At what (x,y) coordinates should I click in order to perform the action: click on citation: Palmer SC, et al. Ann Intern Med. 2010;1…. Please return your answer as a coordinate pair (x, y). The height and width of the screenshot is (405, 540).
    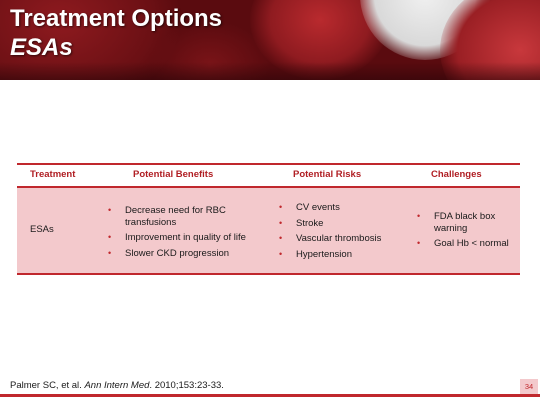
    Looking at the image, I should click on (117, 385).